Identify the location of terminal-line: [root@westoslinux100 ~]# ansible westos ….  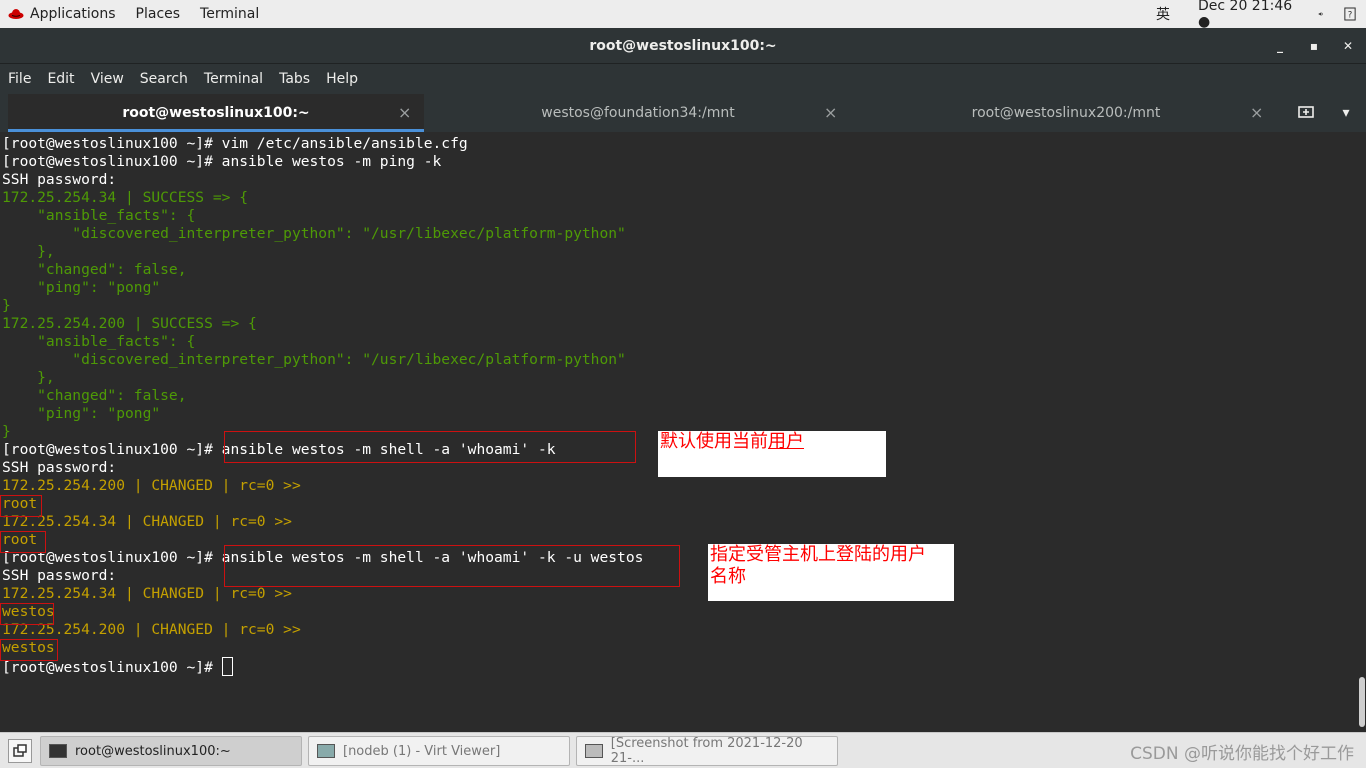
(222, 161).